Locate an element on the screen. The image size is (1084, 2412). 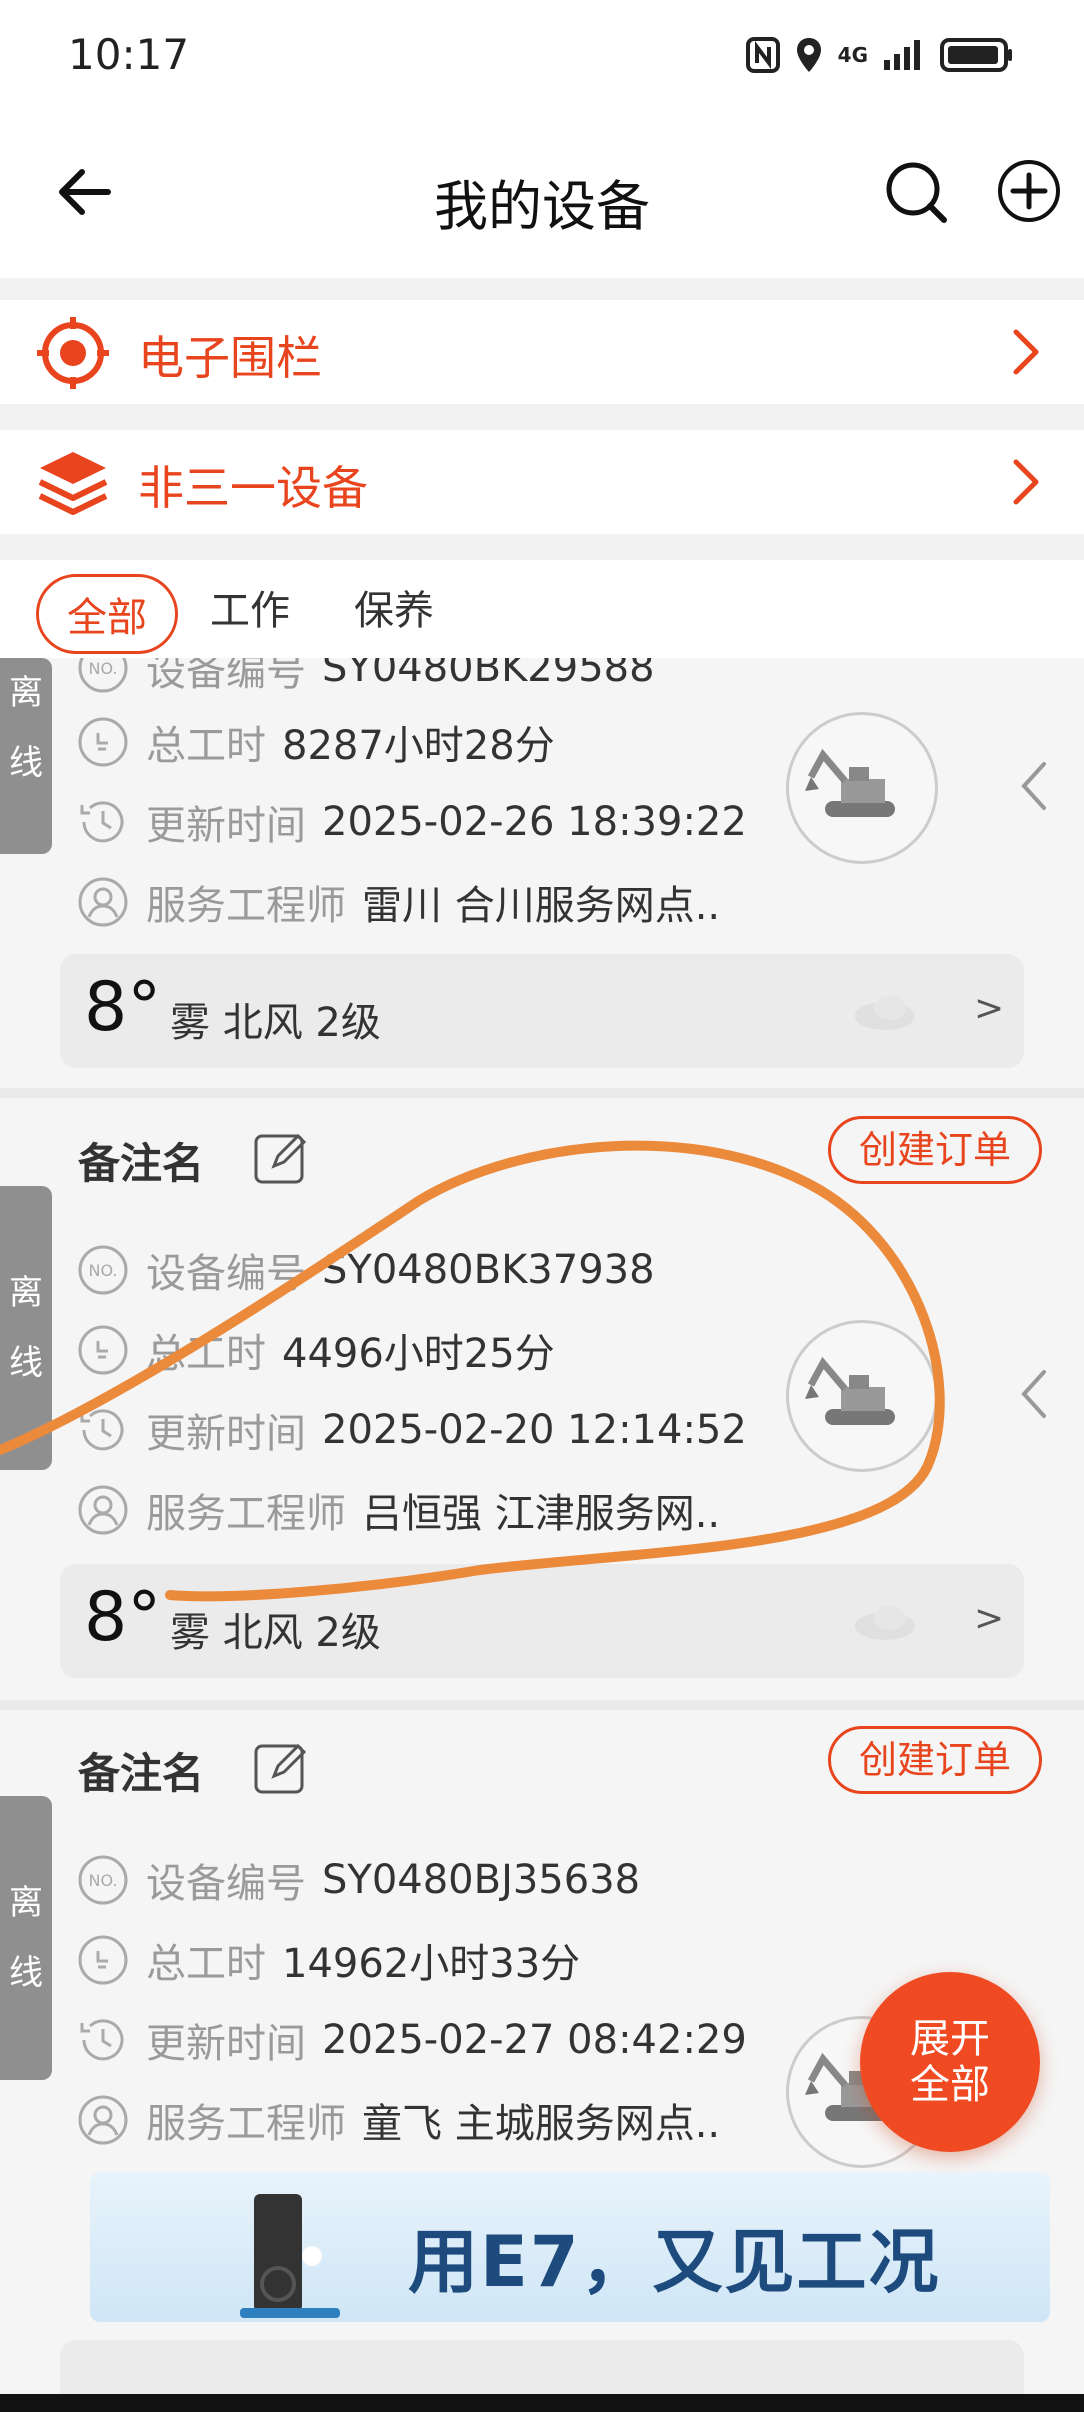
total-hours: 8287小时28分 is located at coordinates (418, 746).